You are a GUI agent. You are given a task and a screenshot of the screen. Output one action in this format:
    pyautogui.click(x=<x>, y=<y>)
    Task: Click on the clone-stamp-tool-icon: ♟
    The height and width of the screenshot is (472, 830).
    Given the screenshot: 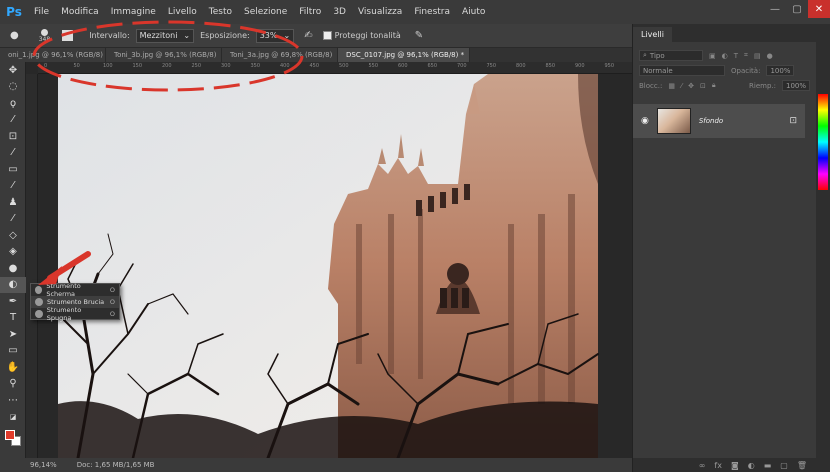 What is the action you would take?
    pyautogui.click(x=13, y=202)
    